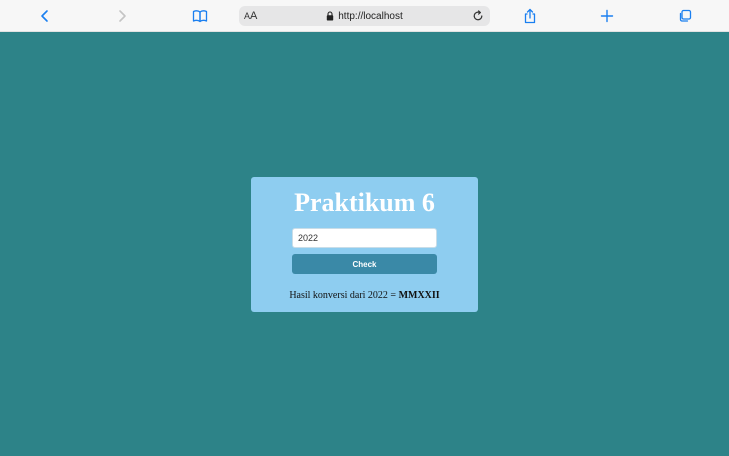 Image resolution: width=729 pixels, height=456 pixels. Describe the element at coordinates (254, 16) in the screenshot. I see `aa-big-label: A` at that location.